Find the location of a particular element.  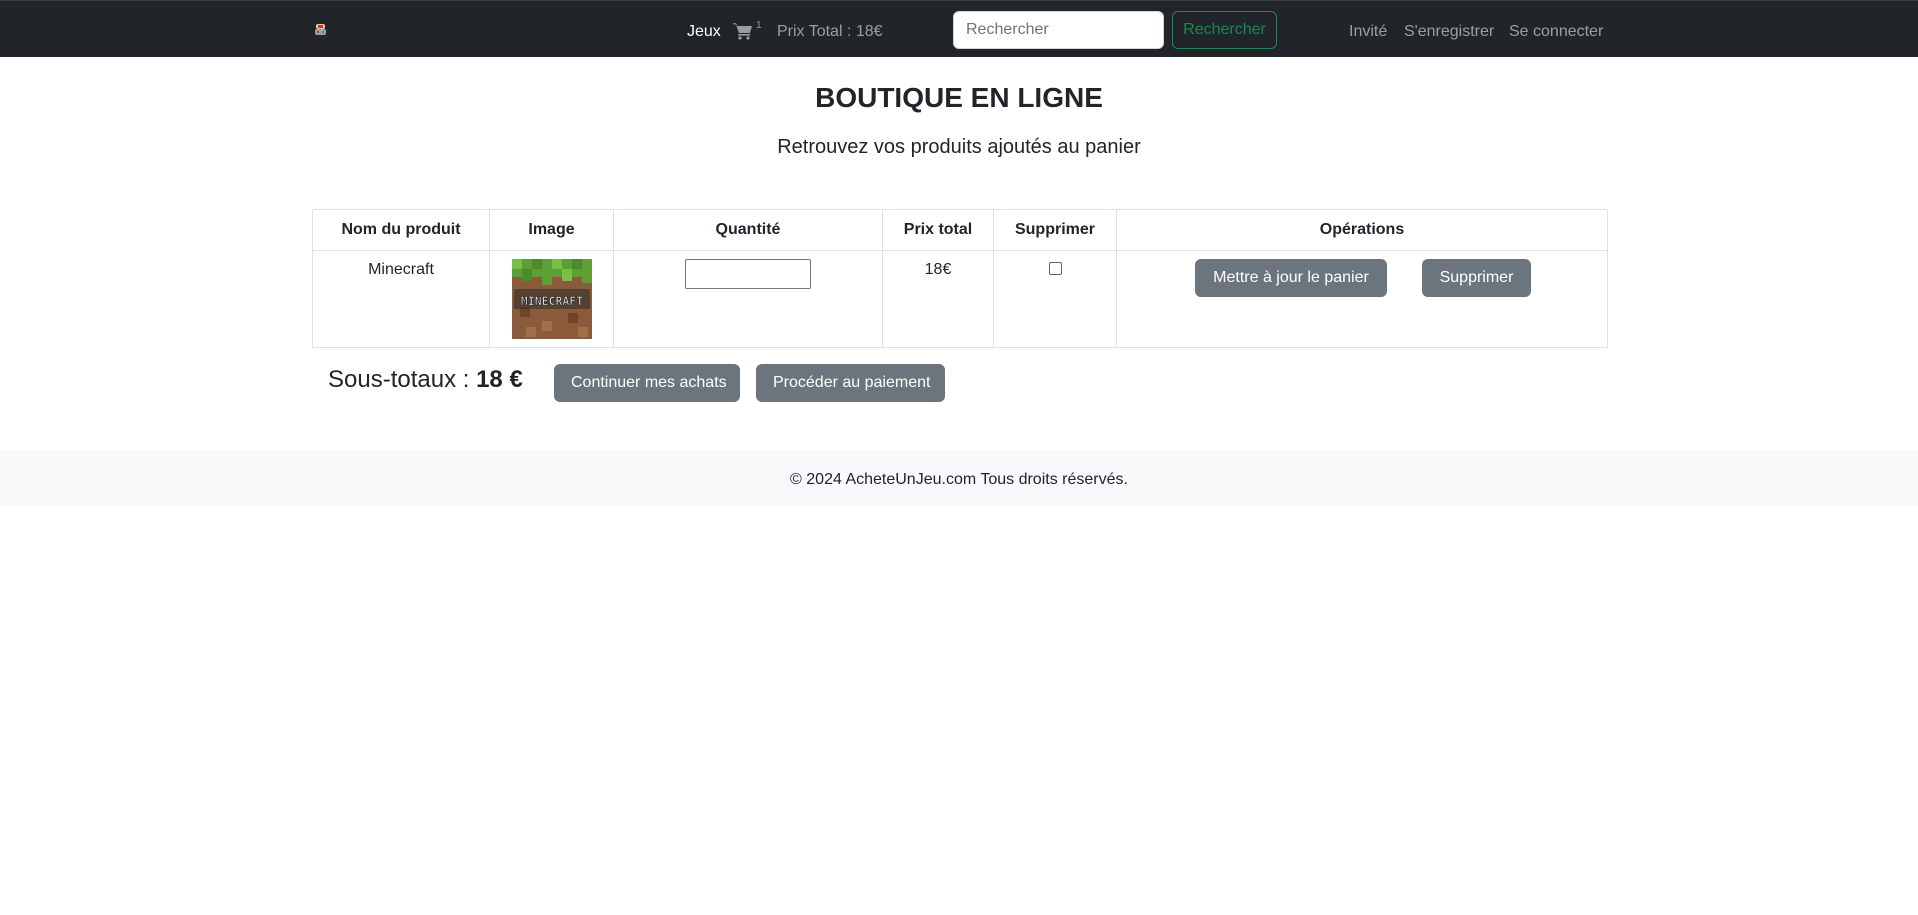

delete-item-button: Supprimer is located at coordinates (1476, 278).